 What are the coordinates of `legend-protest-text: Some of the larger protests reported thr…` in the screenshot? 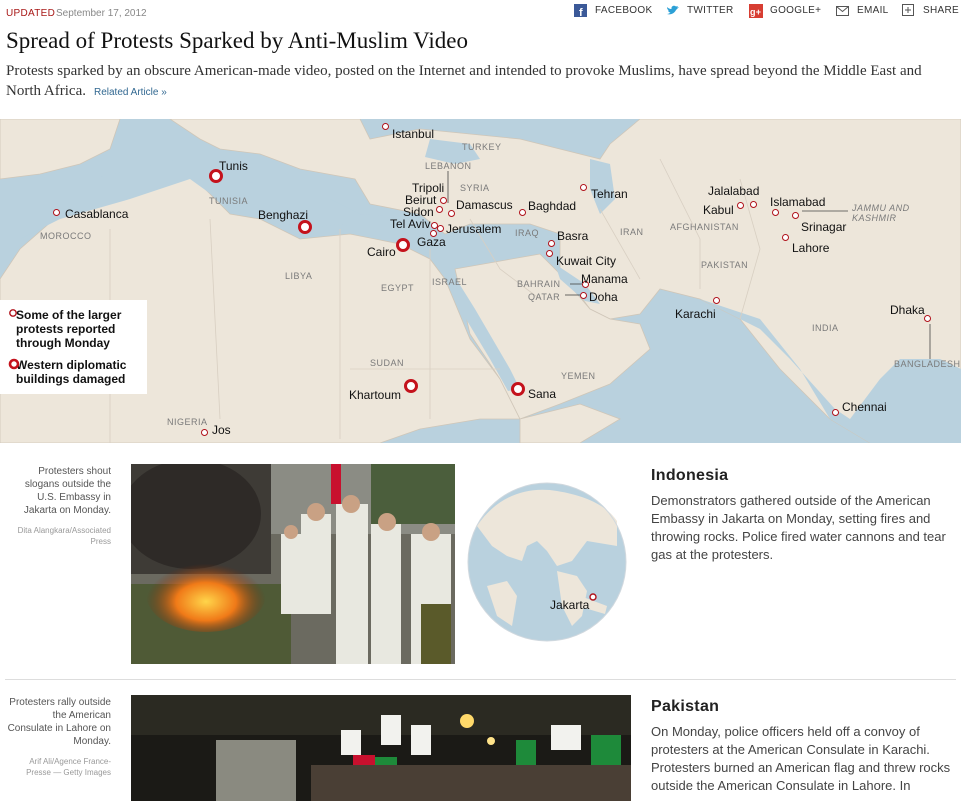 It's located at (69, 329).